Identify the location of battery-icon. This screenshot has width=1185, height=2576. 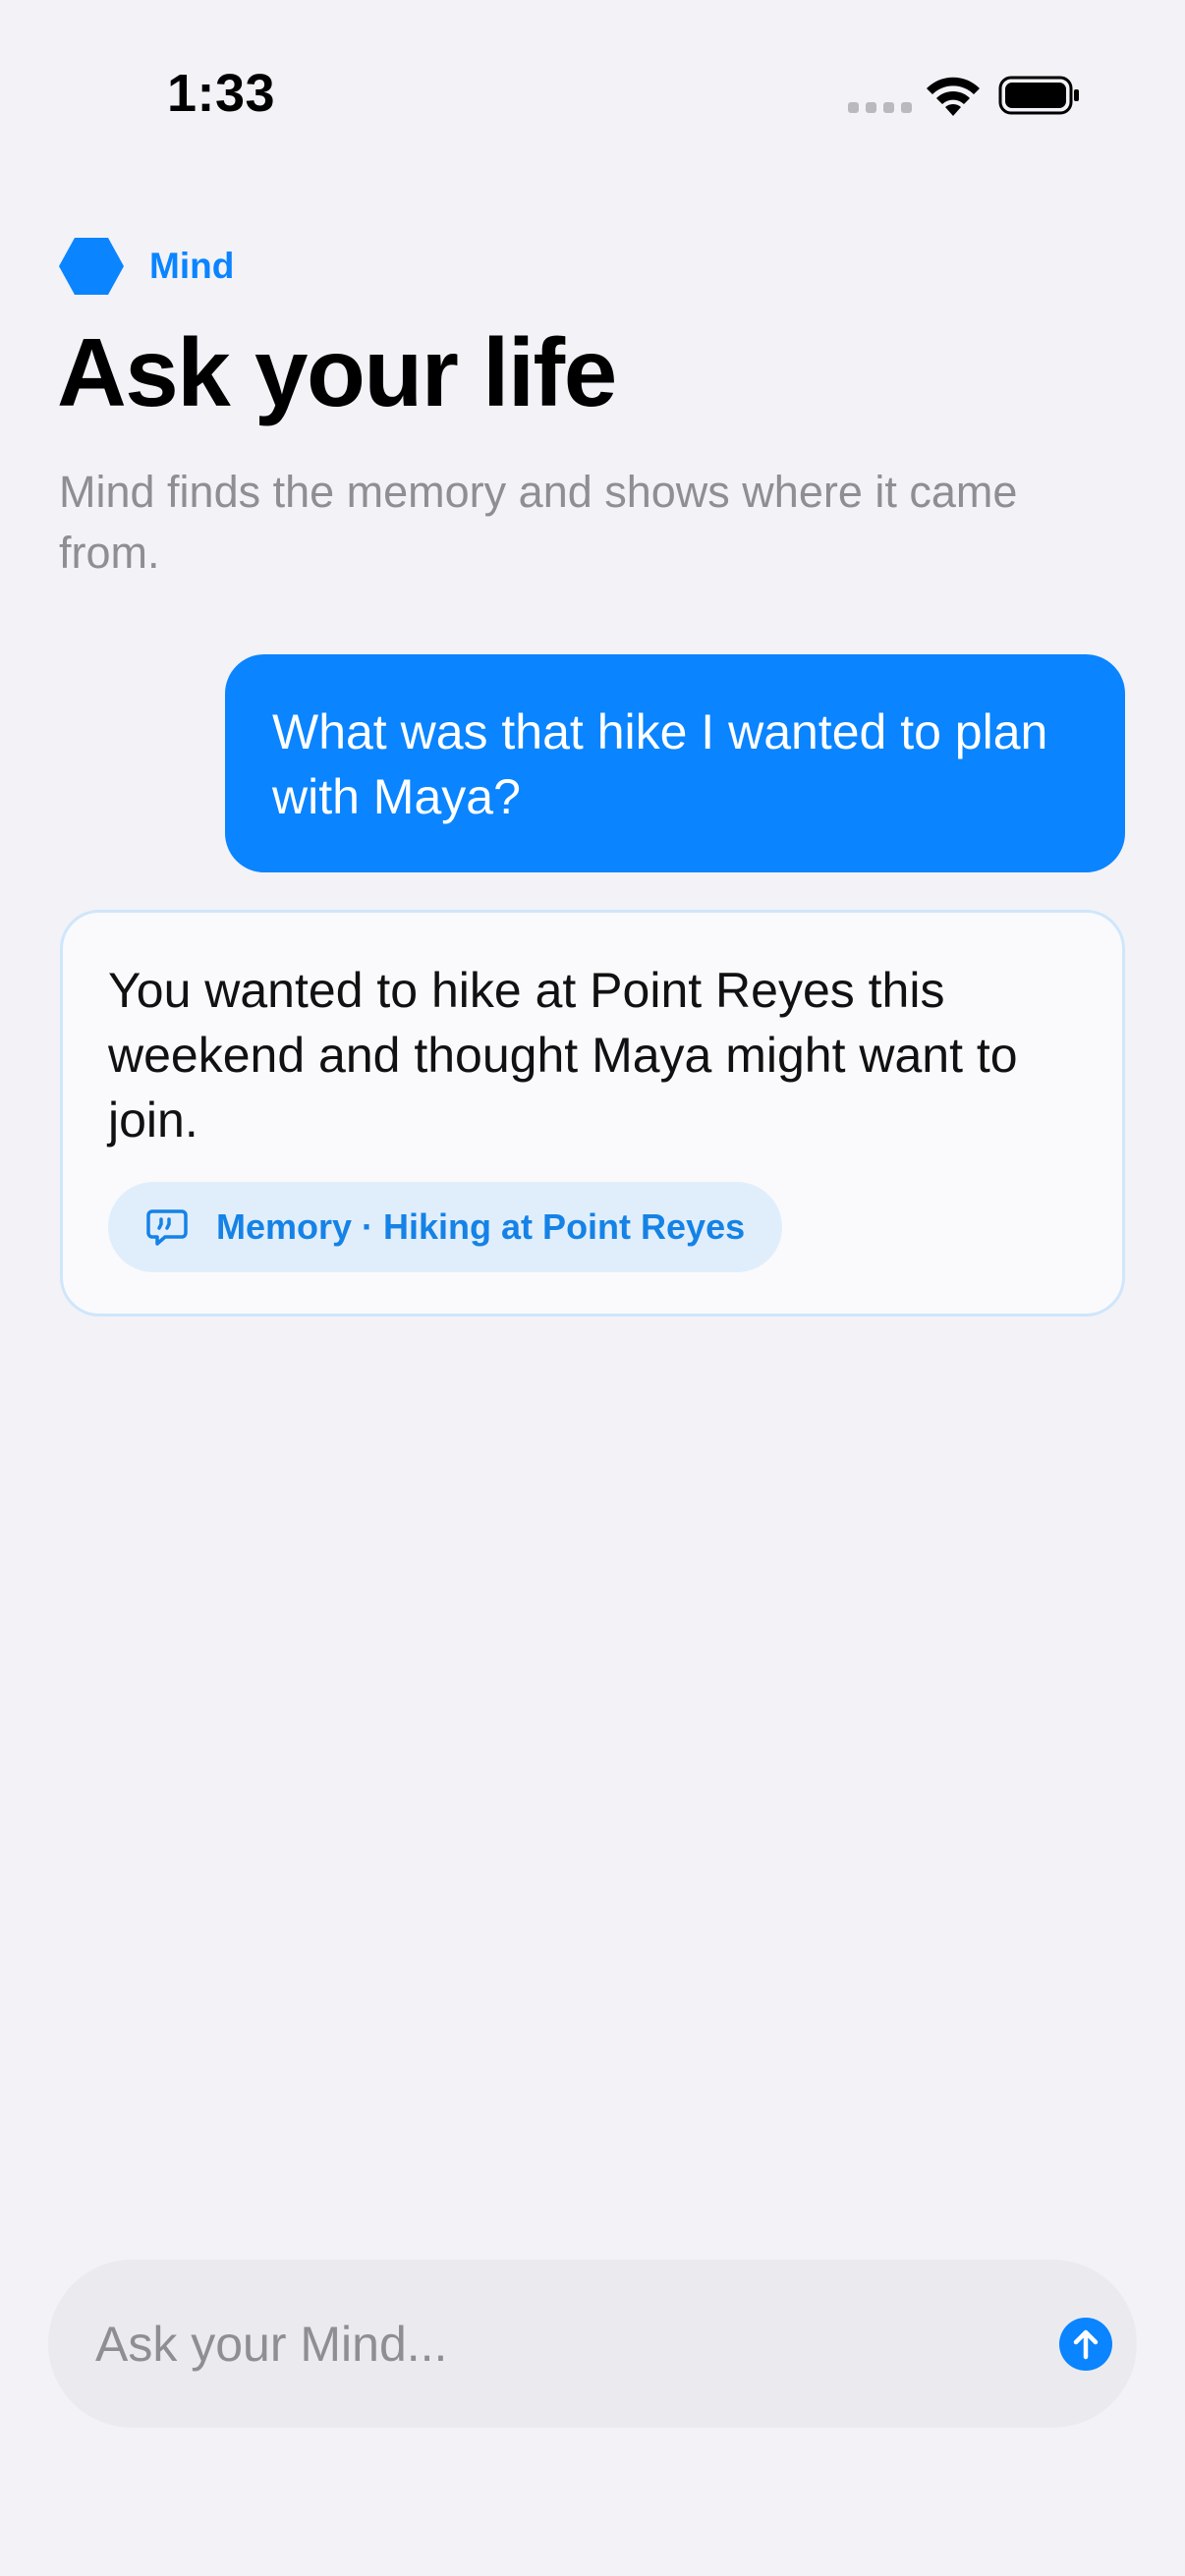
(1038, 95).